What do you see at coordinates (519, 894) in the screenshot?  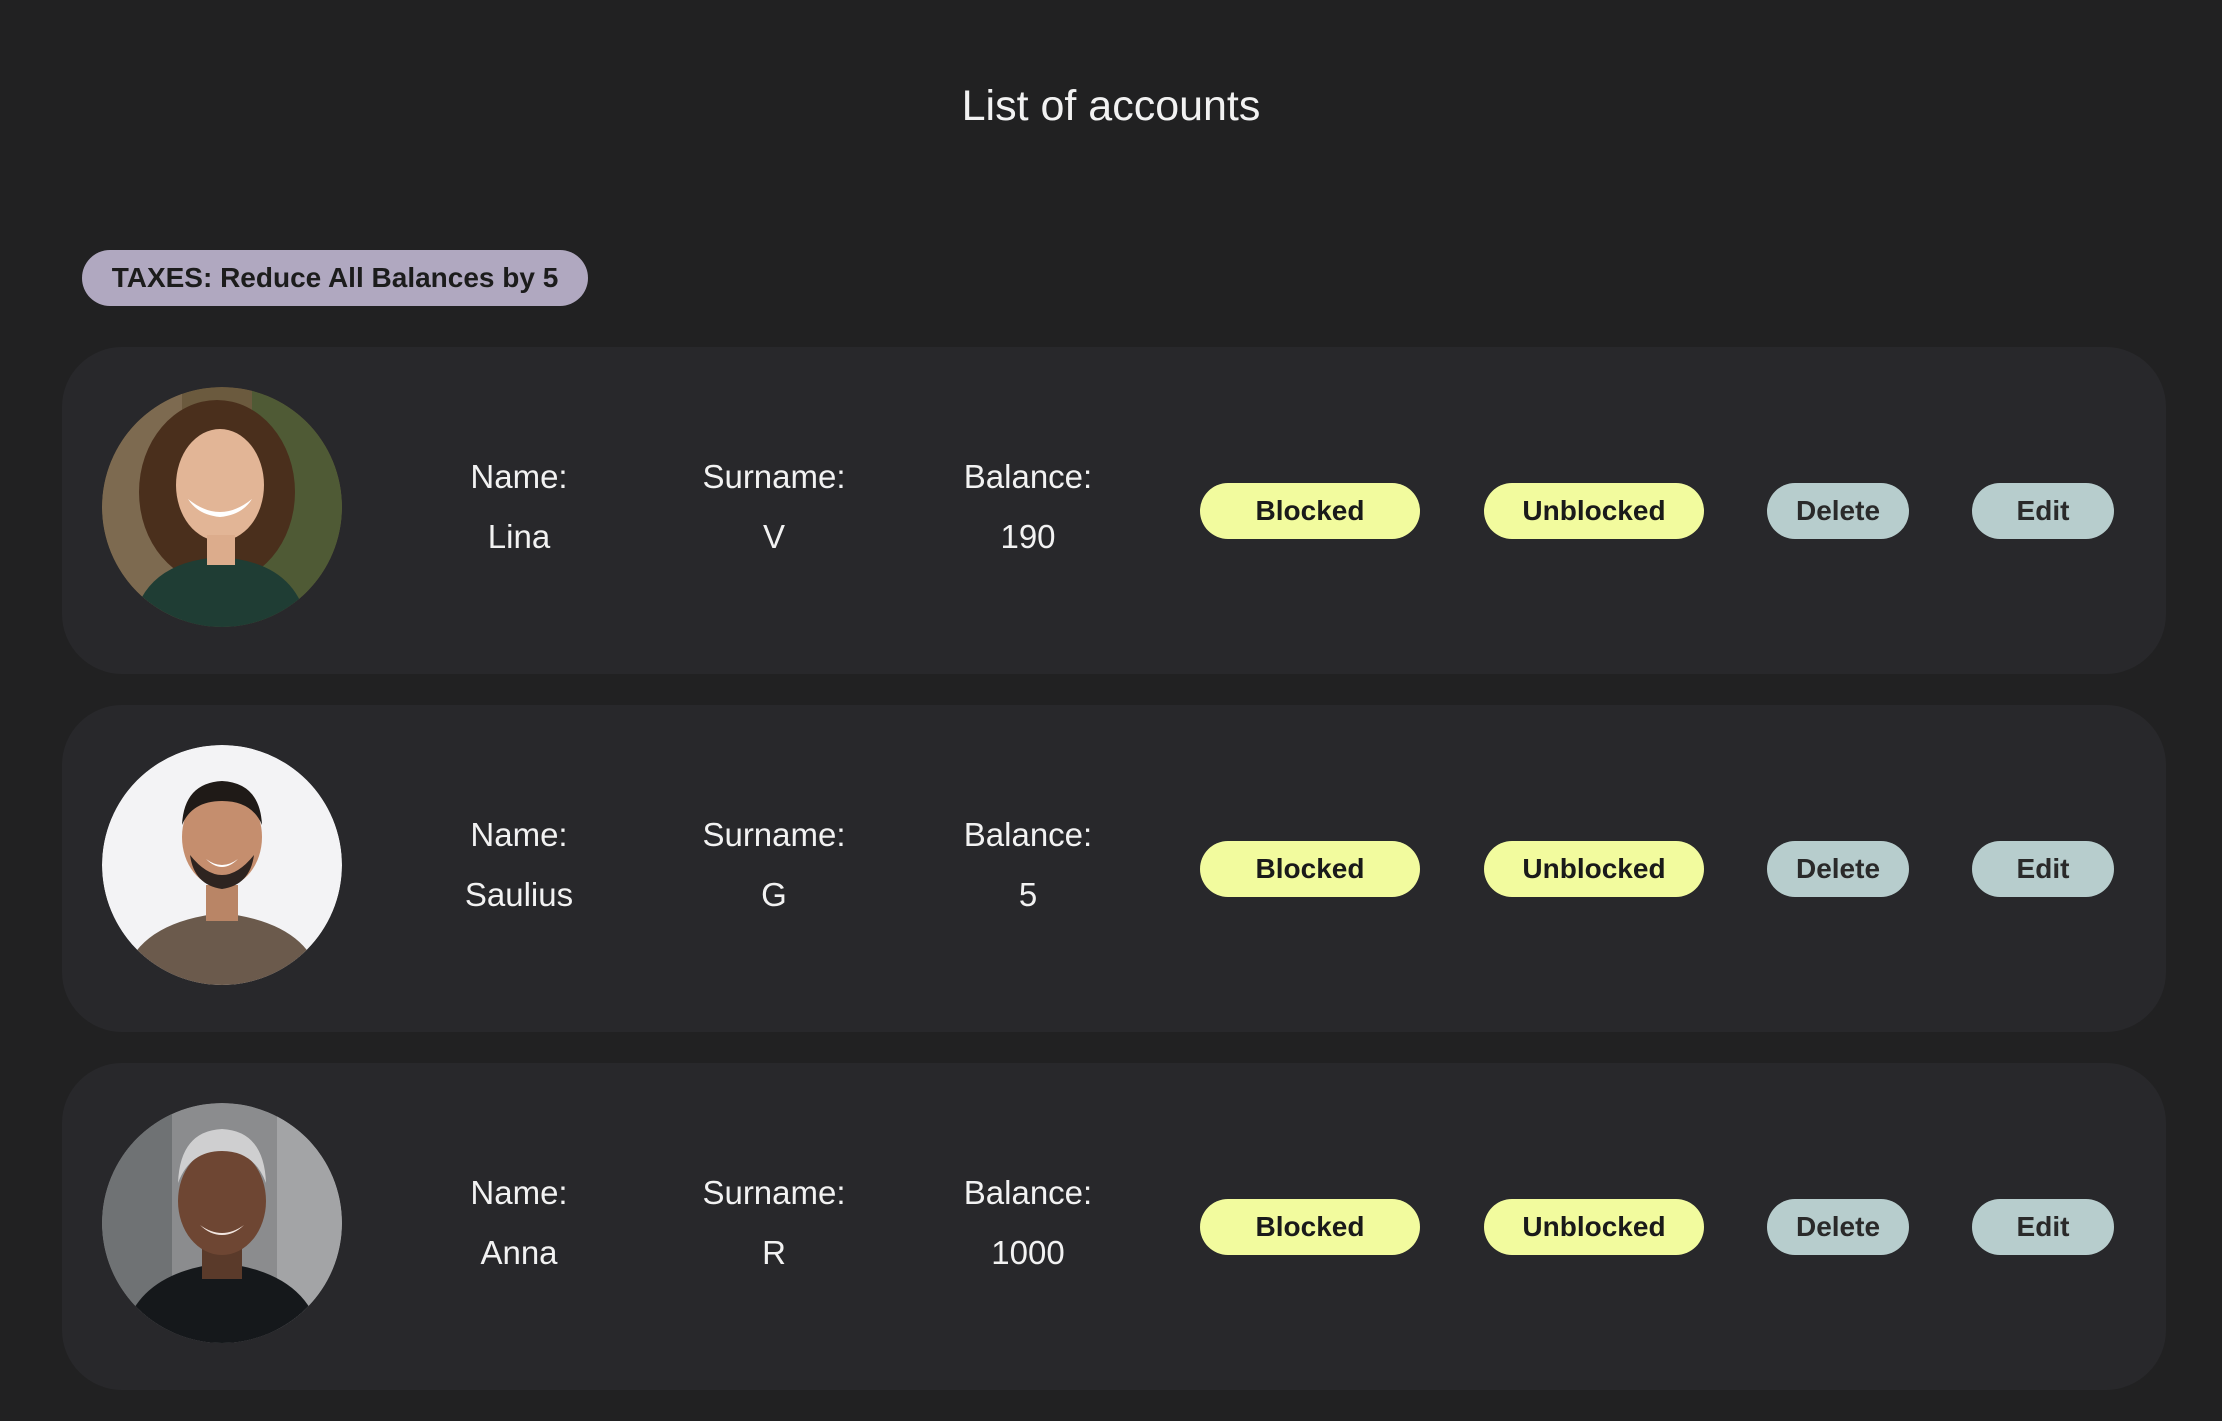 I see `name-value: Saulius` at bounding box center [519, 894].